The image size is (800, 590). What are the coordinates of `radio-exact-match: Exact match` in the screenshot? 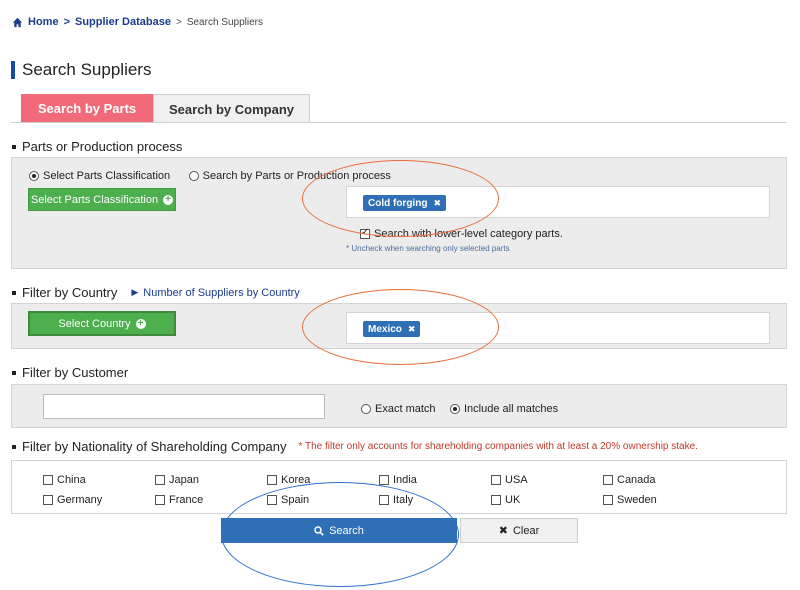 It's located at (398, 409).